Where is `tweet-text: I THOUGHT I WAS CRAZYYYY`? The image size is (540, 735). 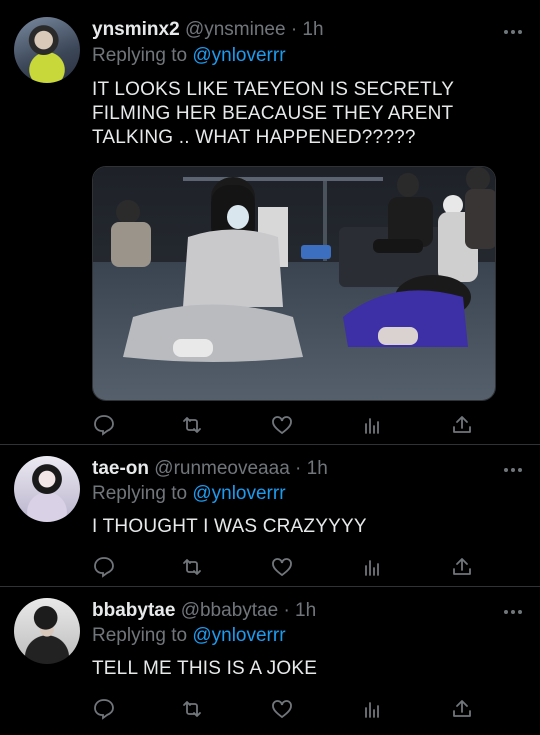 tweet-text: I THOUGHT I WAS CRAZYYYY is located at coordinates (229, 526).